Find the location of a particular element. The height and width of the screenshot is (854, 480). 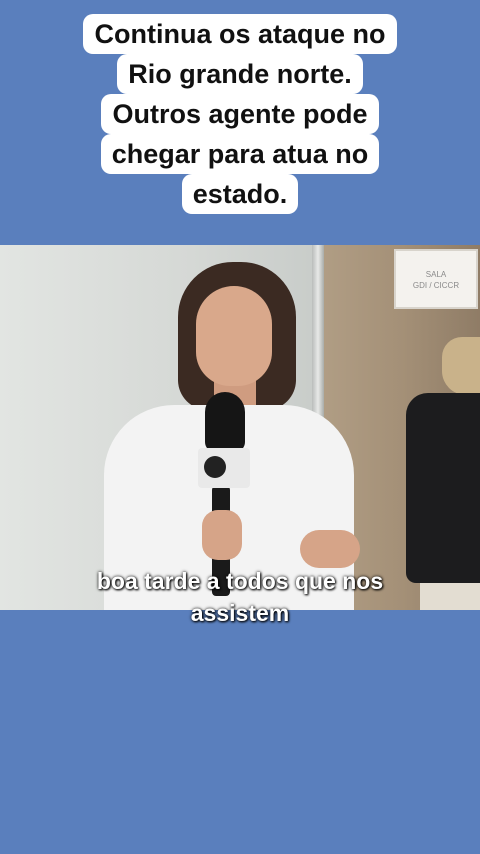

room-sign: SALA GDI / CICCR is located at coordinates (436, 279).